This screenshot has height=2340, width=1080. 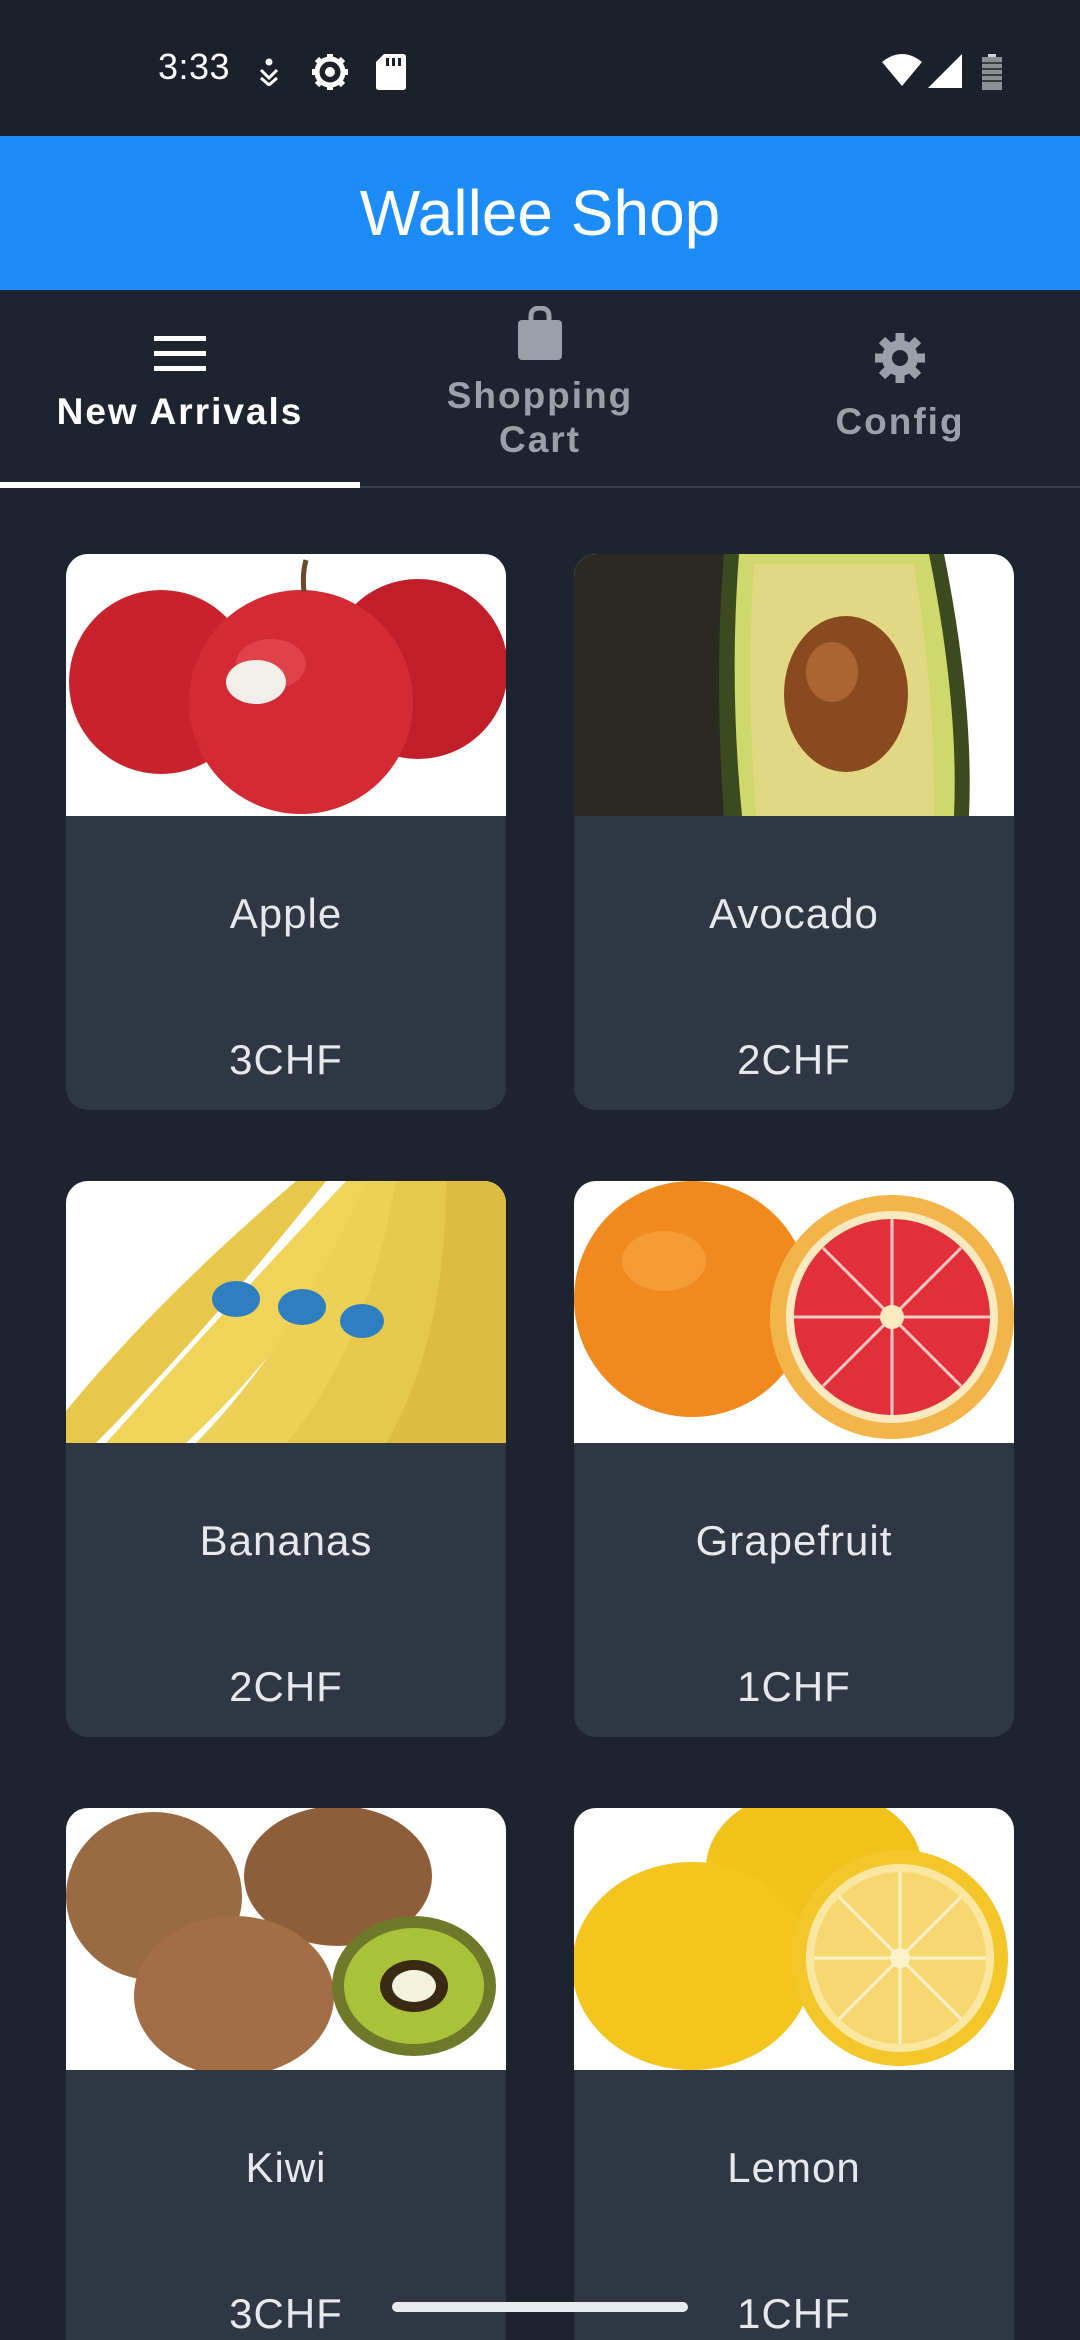 What do you see at coordinates (286, 685) in the screenshot?
I see `apple-image` at bounding box center [286, 685].